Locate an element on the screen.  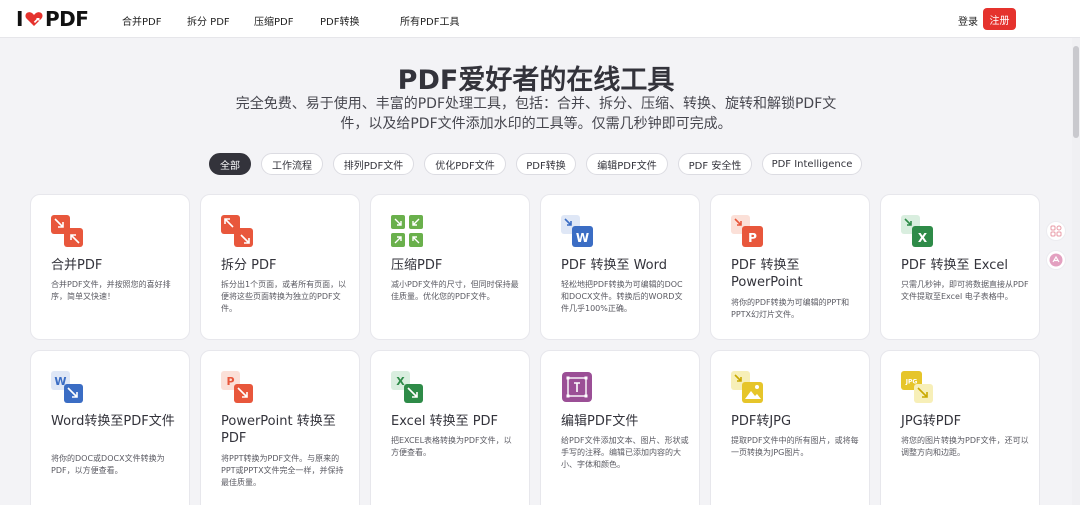
tool-title: JPG转PDF is located at coordinates (931, 421).